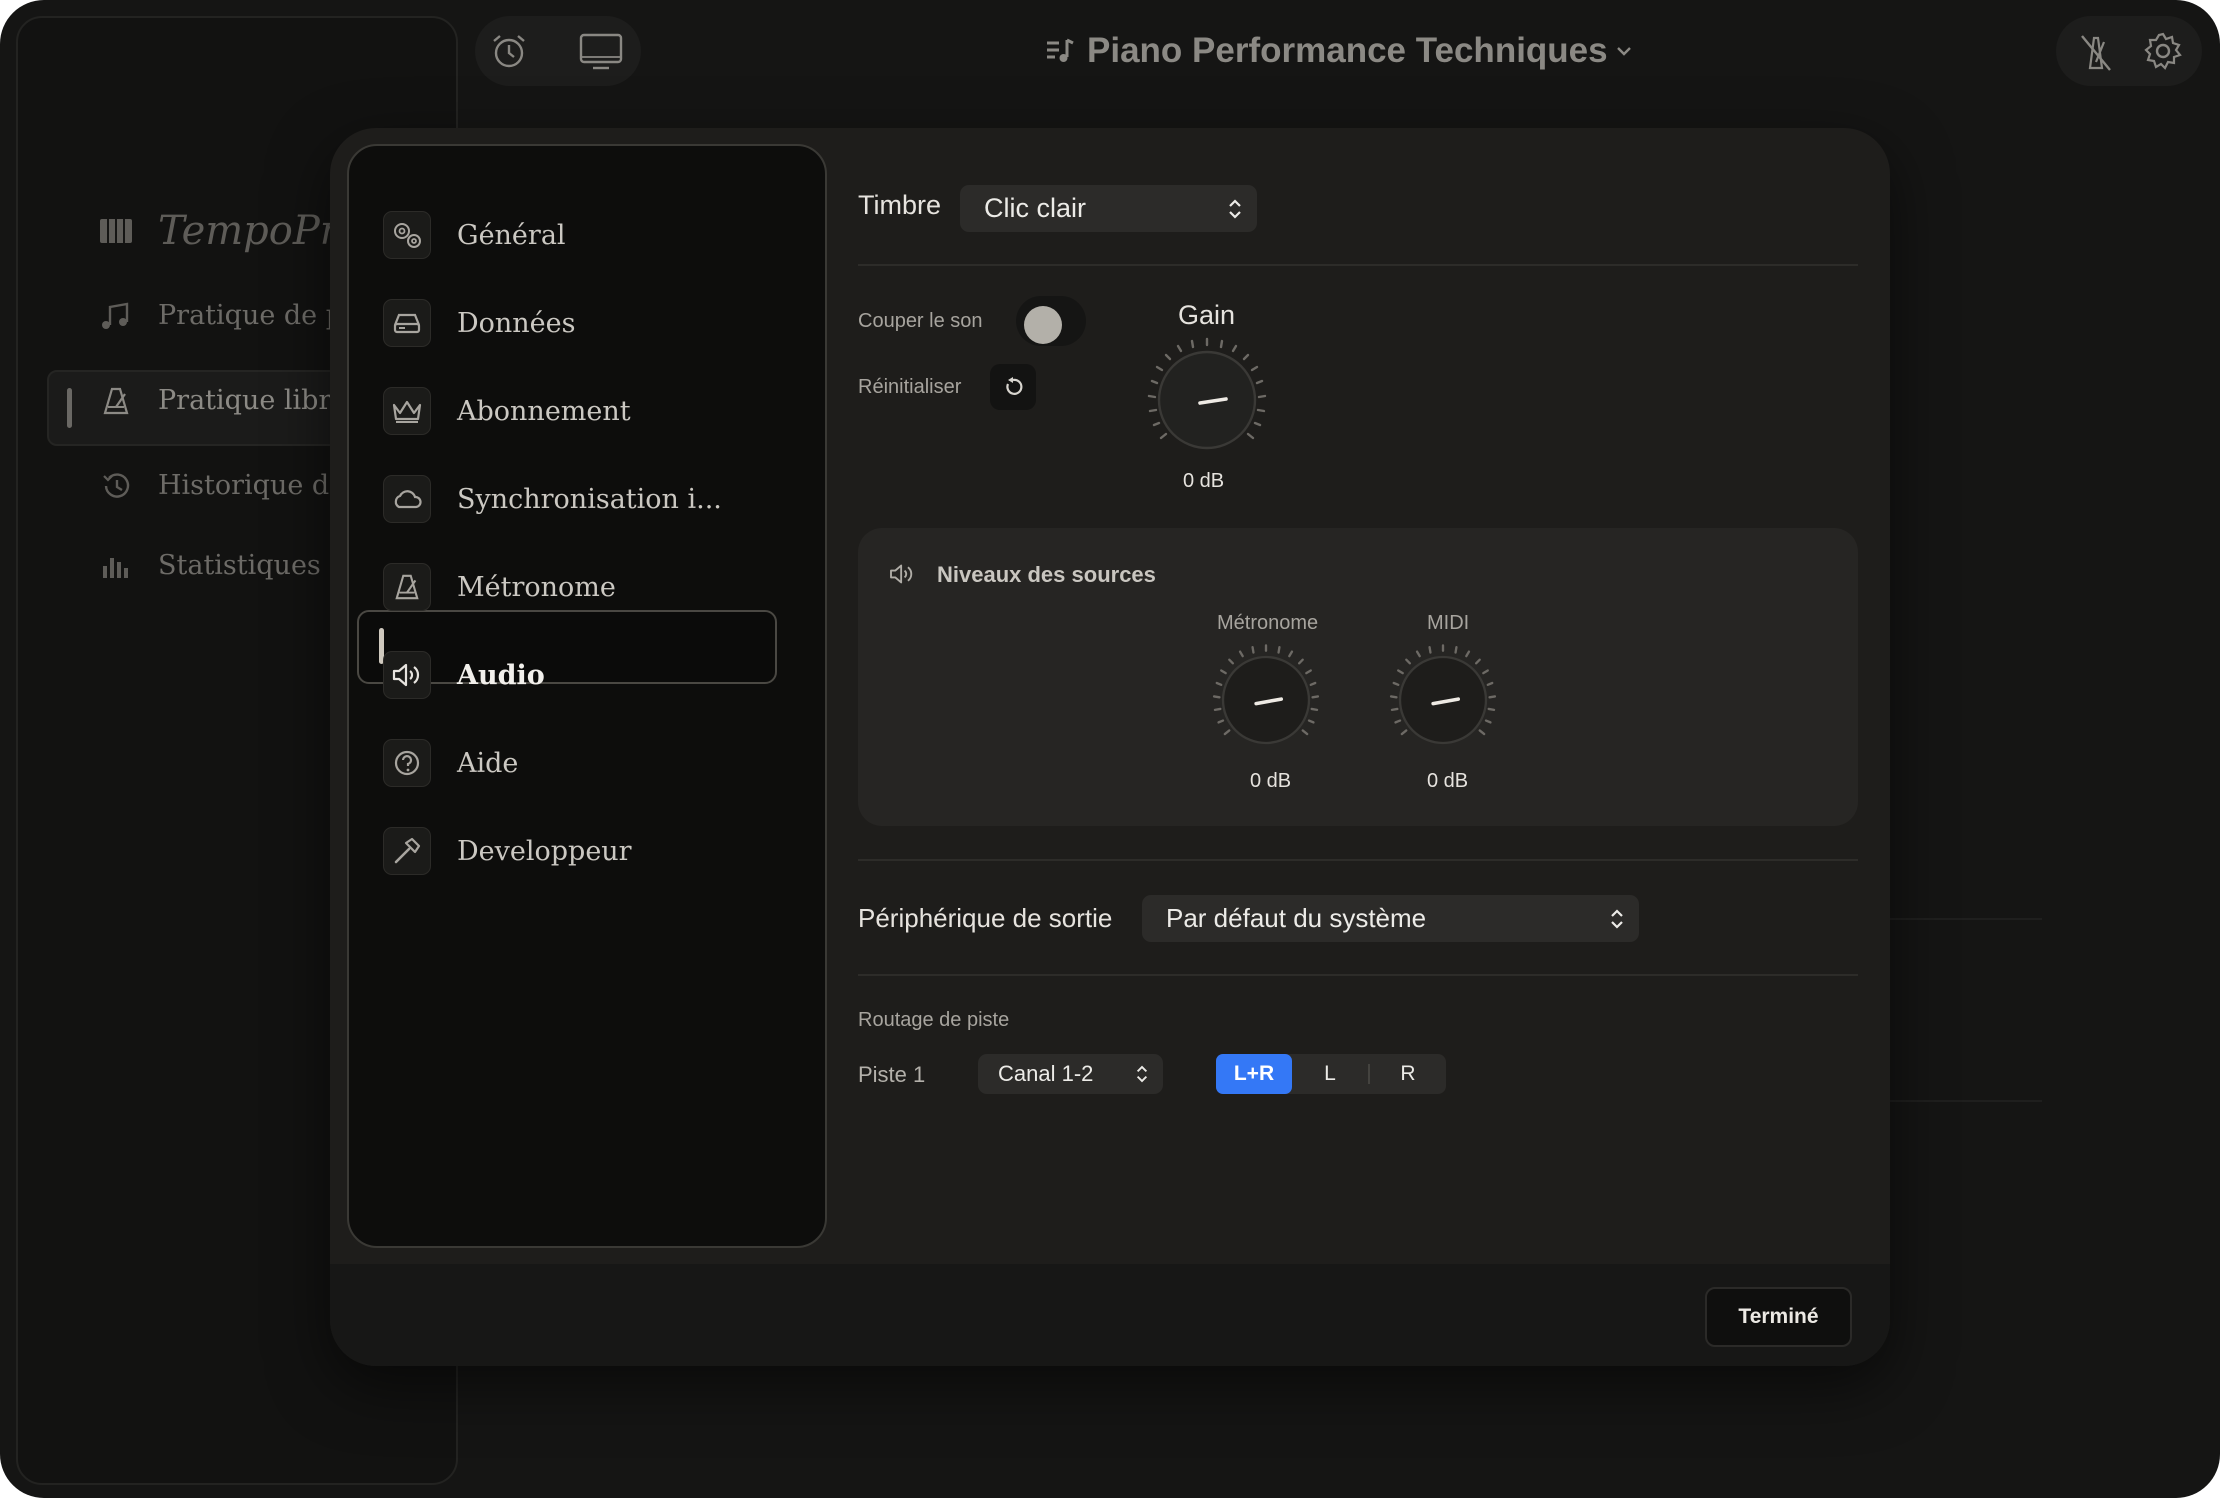 This screenshot has width=2220, height=1498. What do you see at coordinates (1108, 208) in the screenshot?
I see `timbre-select: Clic clair` at bounding box center [1108, 208].